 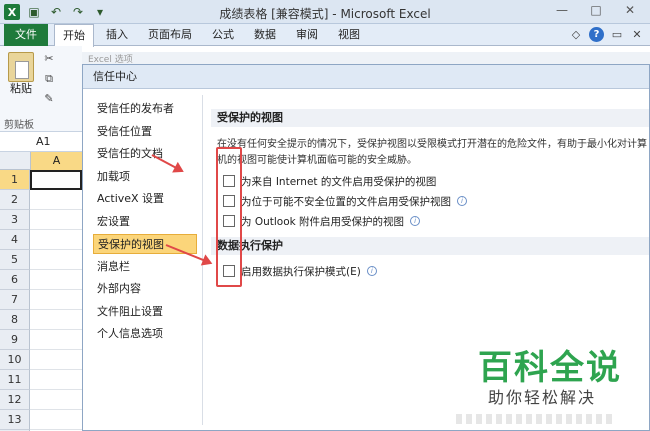 I want to click on minimize-button: —, so click(x=562, y=12).